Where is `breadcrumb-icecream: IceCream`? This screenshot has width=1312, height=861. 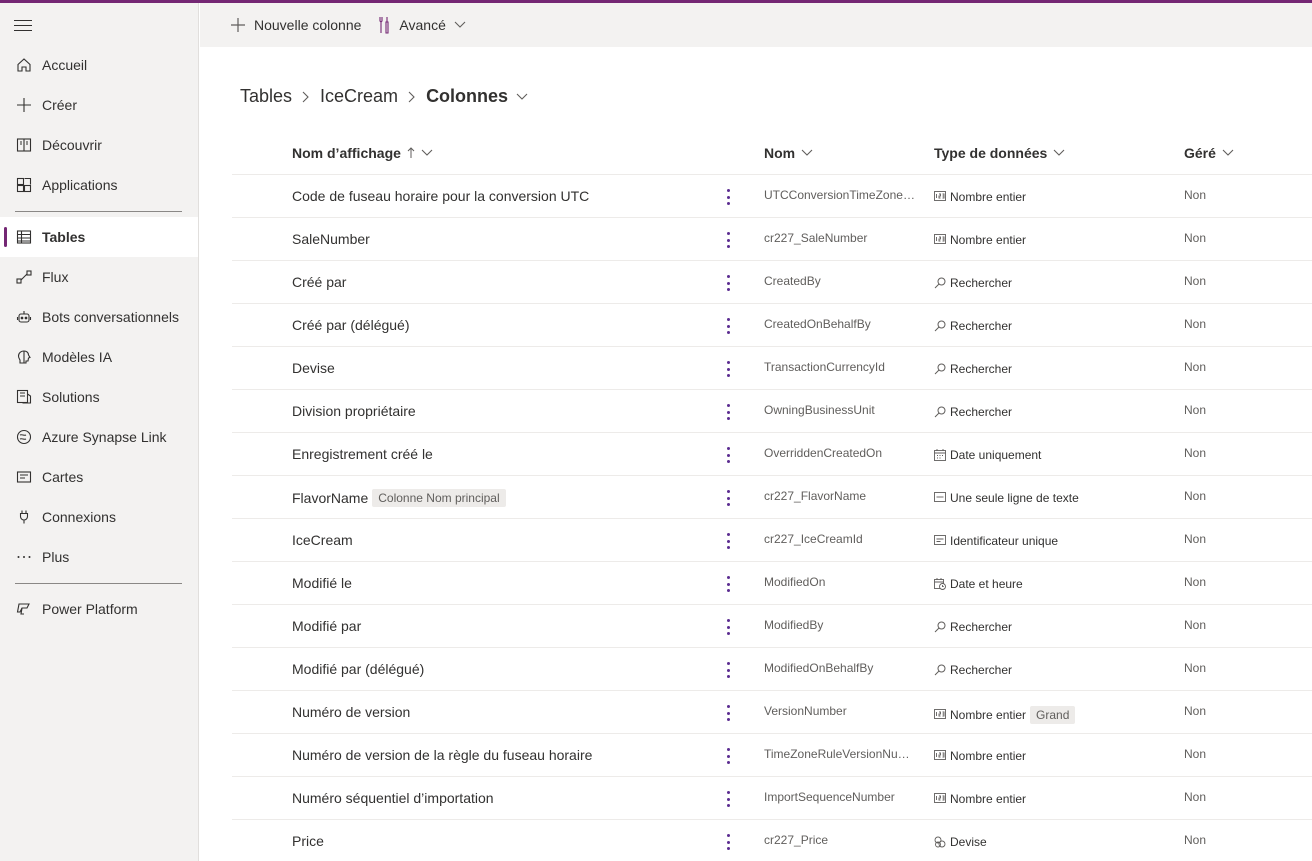
breadcrumb-icecream: IceCream is located at coordinates (359, 96).